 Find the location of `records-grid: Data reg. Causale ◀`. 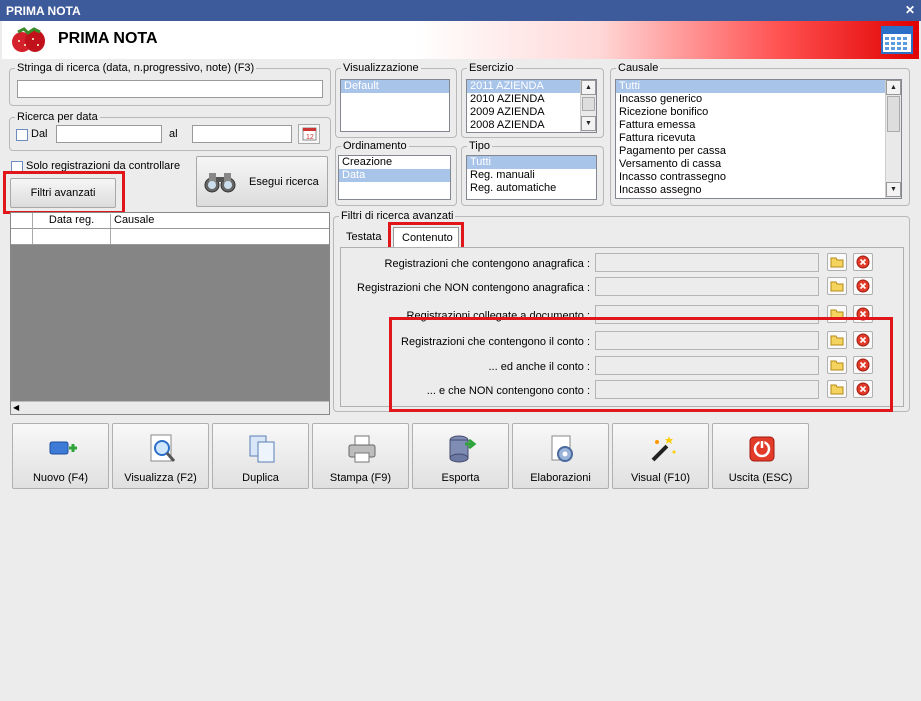

records-grid: Data reg. Causale ◀ is located at coordinates (170, 313).